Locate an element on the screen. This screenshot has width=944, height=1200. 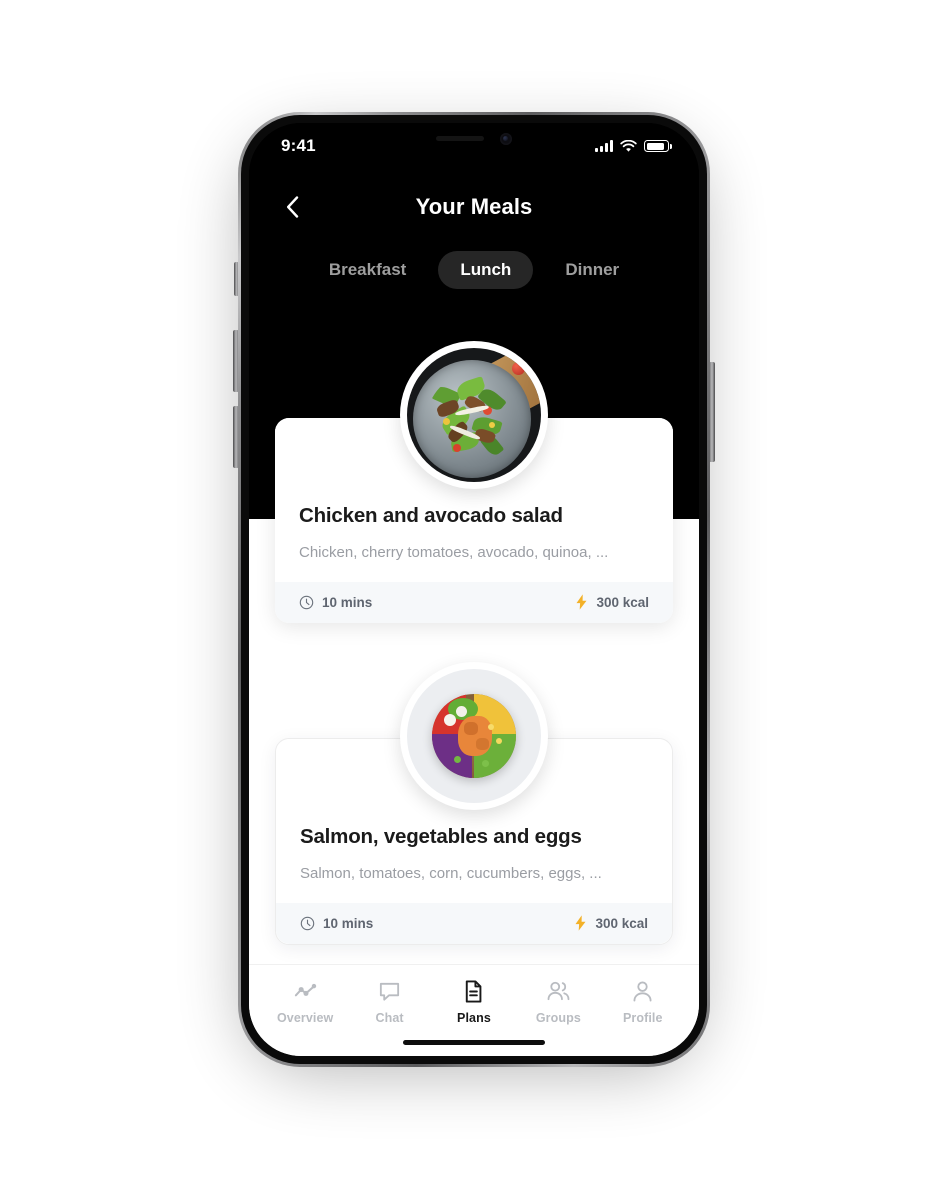
home-indicator is located at coordinates (474, 1042).